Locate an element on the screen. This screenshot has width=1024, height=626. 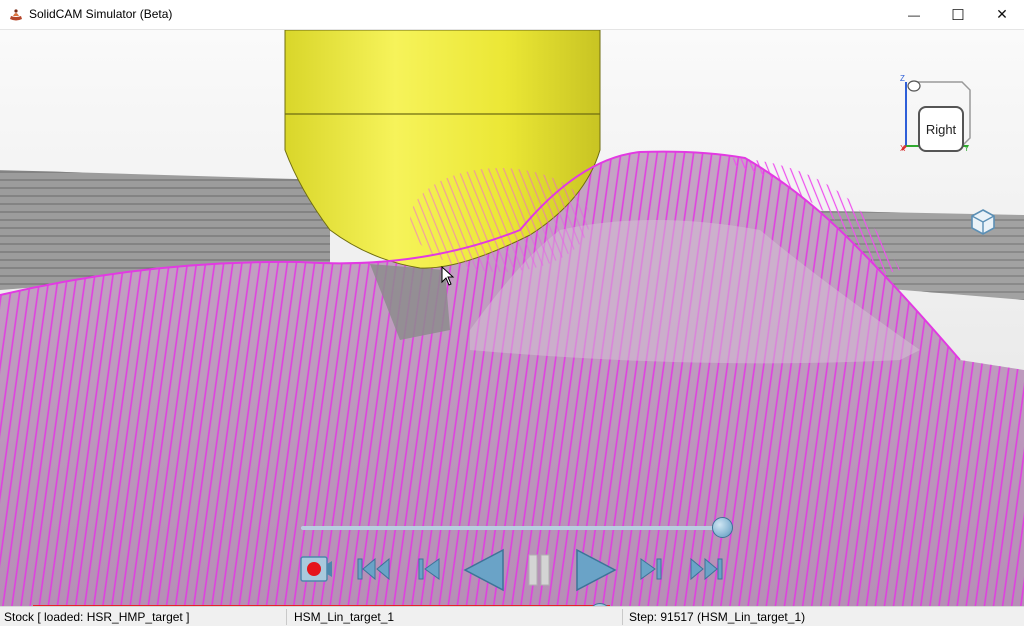
minimize-button: — is located at coordinates (914, 14).